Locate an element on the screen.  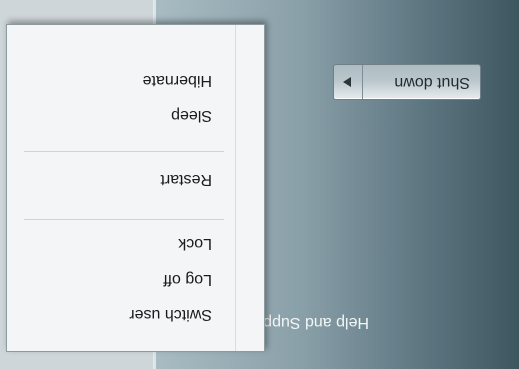
triangle-right-icon is located at coordinates (347, 82).